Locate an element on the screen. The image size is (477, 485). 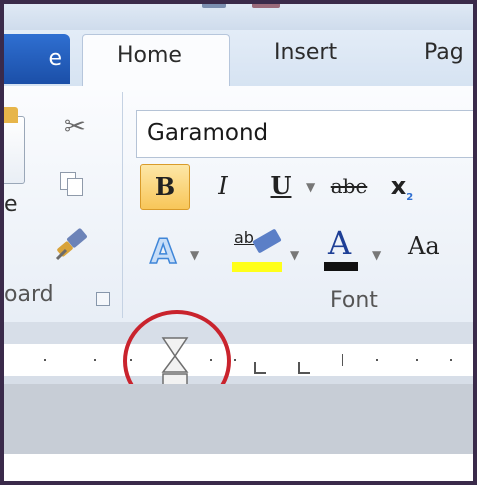
text-highlight-icon: ab is located at coordinates (254, 249).